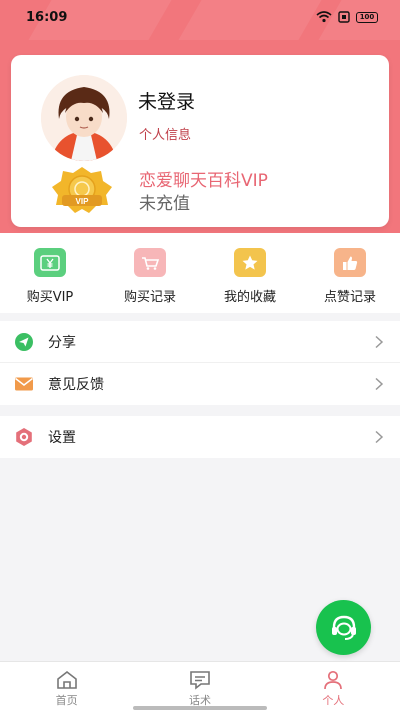 Image resolution: width=400 pixels, height=711 pixels. Describe the element at coordinates (200, 680) in the screenshot. I see `chat-icon` at that location.